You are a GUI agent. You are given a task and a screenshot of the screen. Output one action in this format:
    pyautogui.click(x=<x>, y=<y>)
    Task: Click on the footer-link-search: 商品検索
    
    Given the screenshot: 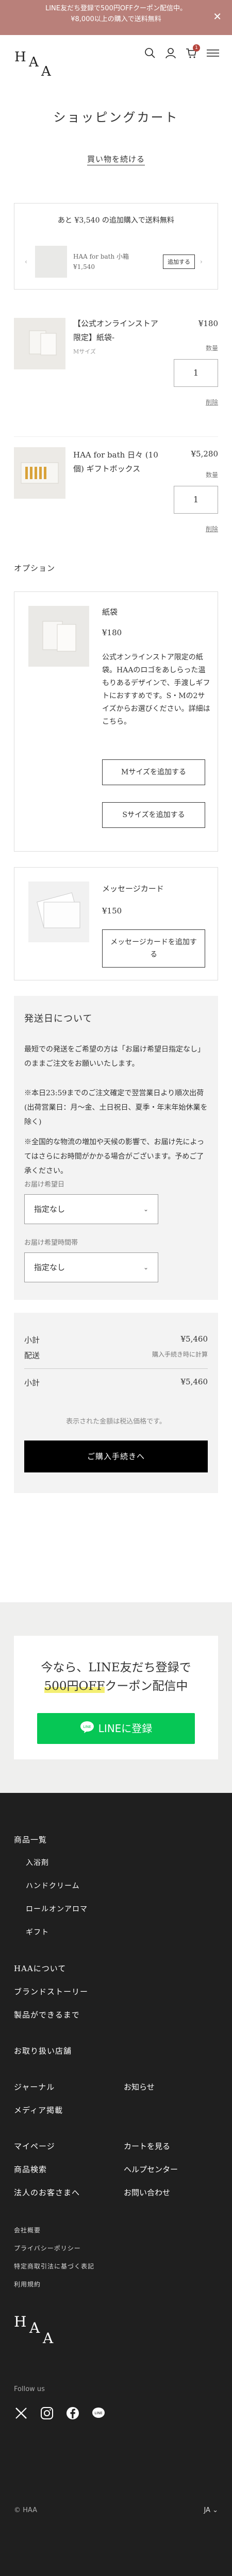 What is the action you would take?
    pyautogui.click(x=30, y=2169)
    